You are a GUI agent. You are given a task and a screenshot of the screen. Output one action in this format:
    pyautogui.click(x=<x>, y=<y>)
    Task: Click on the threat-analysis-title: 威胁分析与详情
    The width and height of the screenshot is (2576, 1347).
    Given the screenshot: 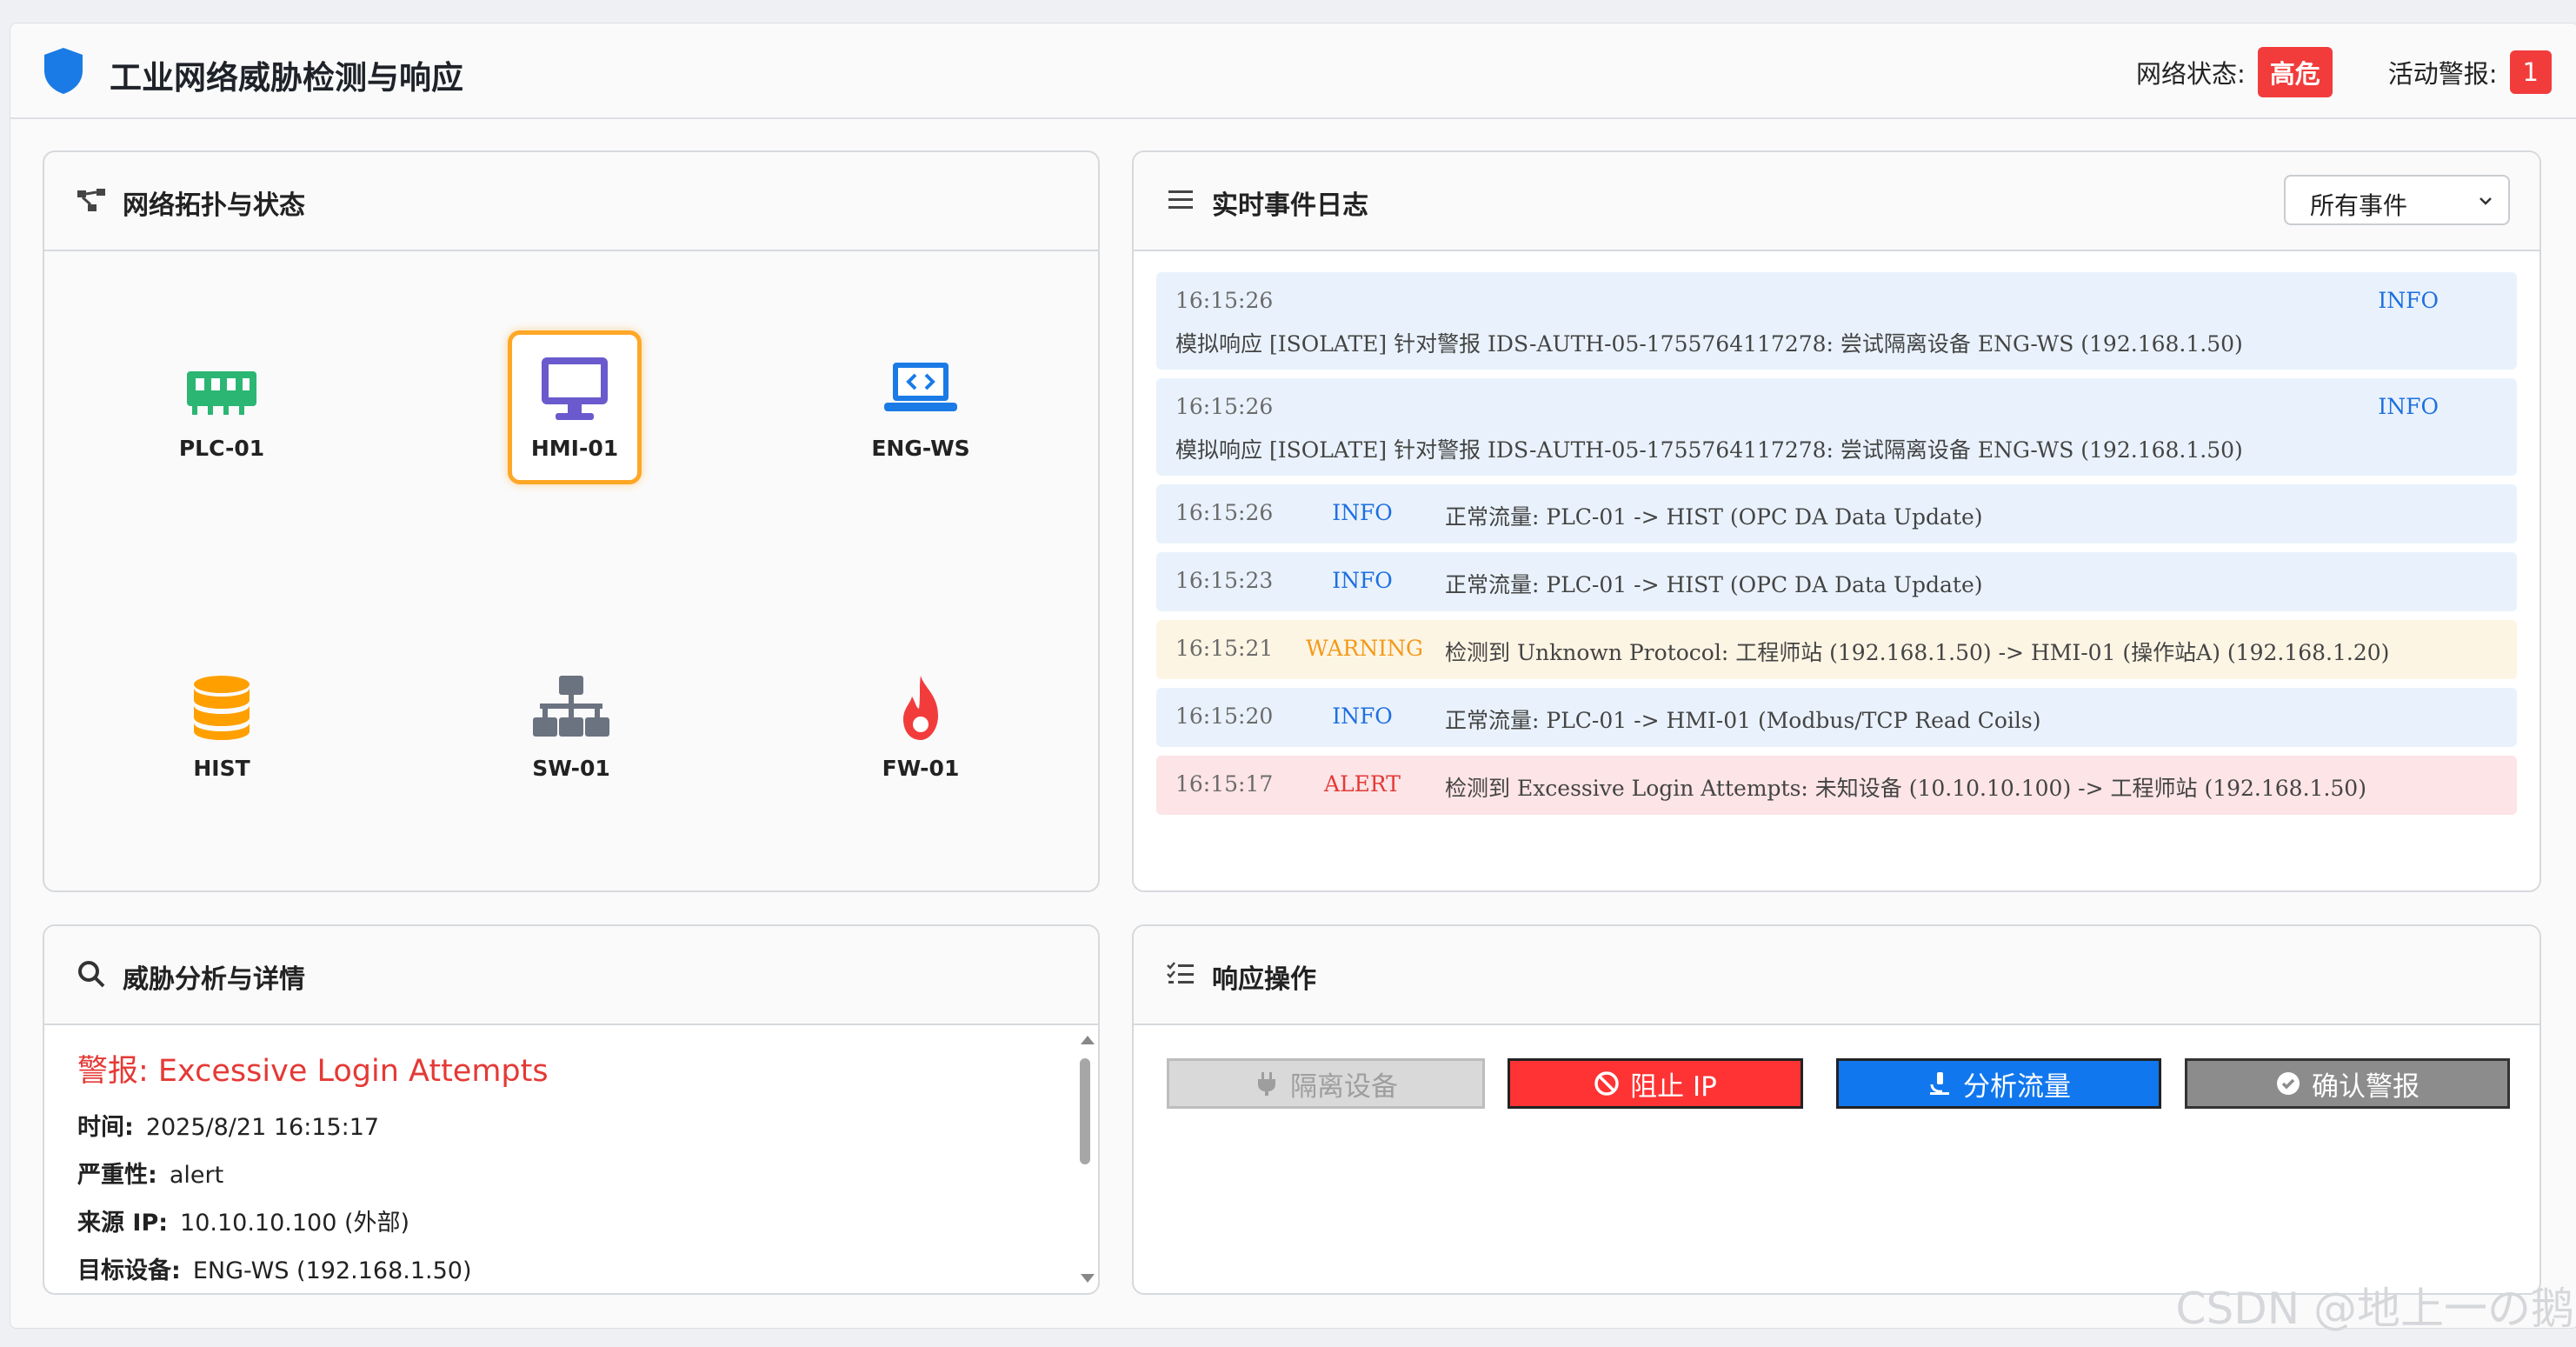 What is the action you would take?
    pyautogui.click(x=214, y=979)
    